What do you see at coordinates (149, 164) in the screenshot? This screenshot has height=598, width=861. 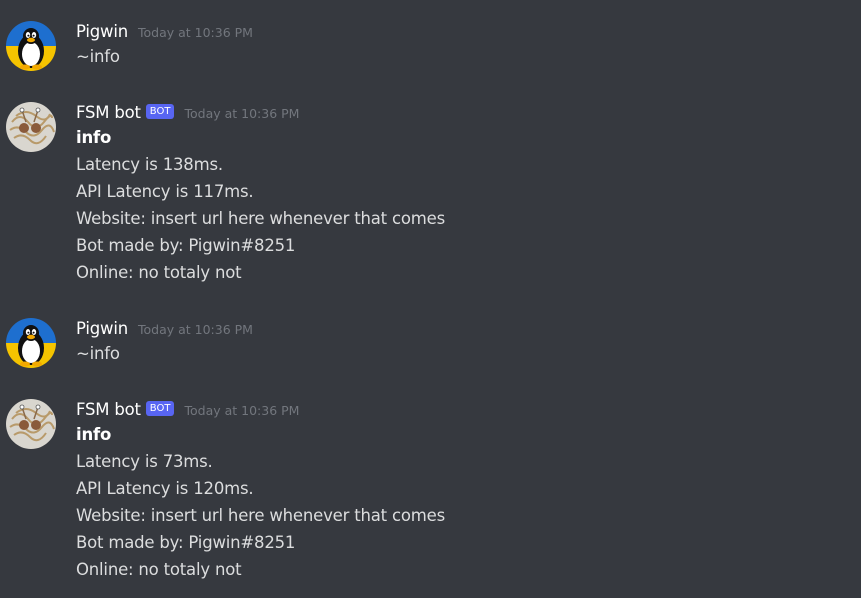 I see `message-line: Latency is 138ms.` at bounding box center [149, 164].